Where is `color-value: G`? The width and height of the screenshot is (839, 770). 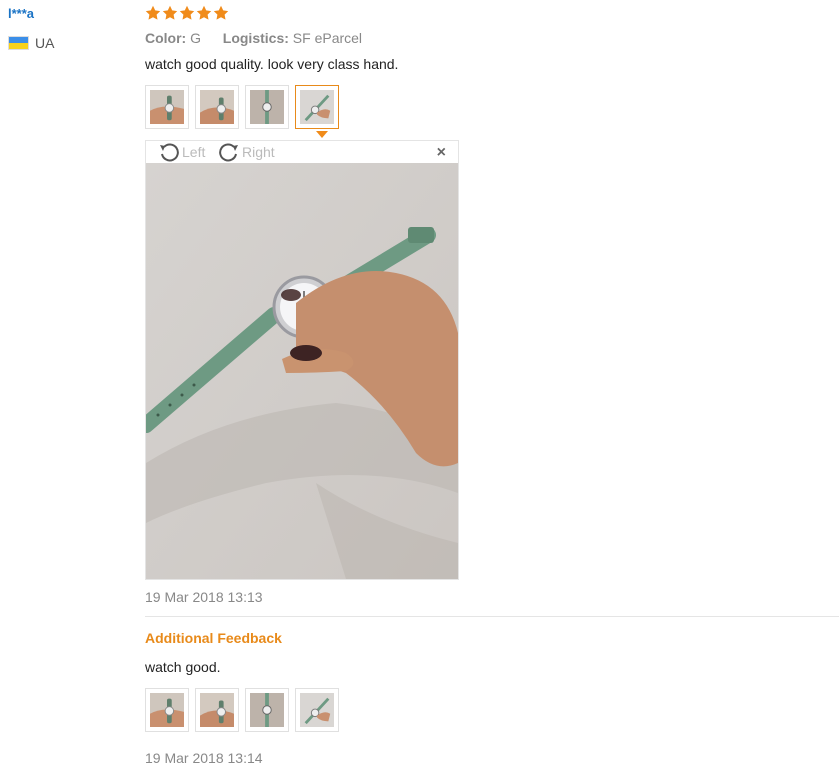
color-value: G is located at coordinates (195, 38).